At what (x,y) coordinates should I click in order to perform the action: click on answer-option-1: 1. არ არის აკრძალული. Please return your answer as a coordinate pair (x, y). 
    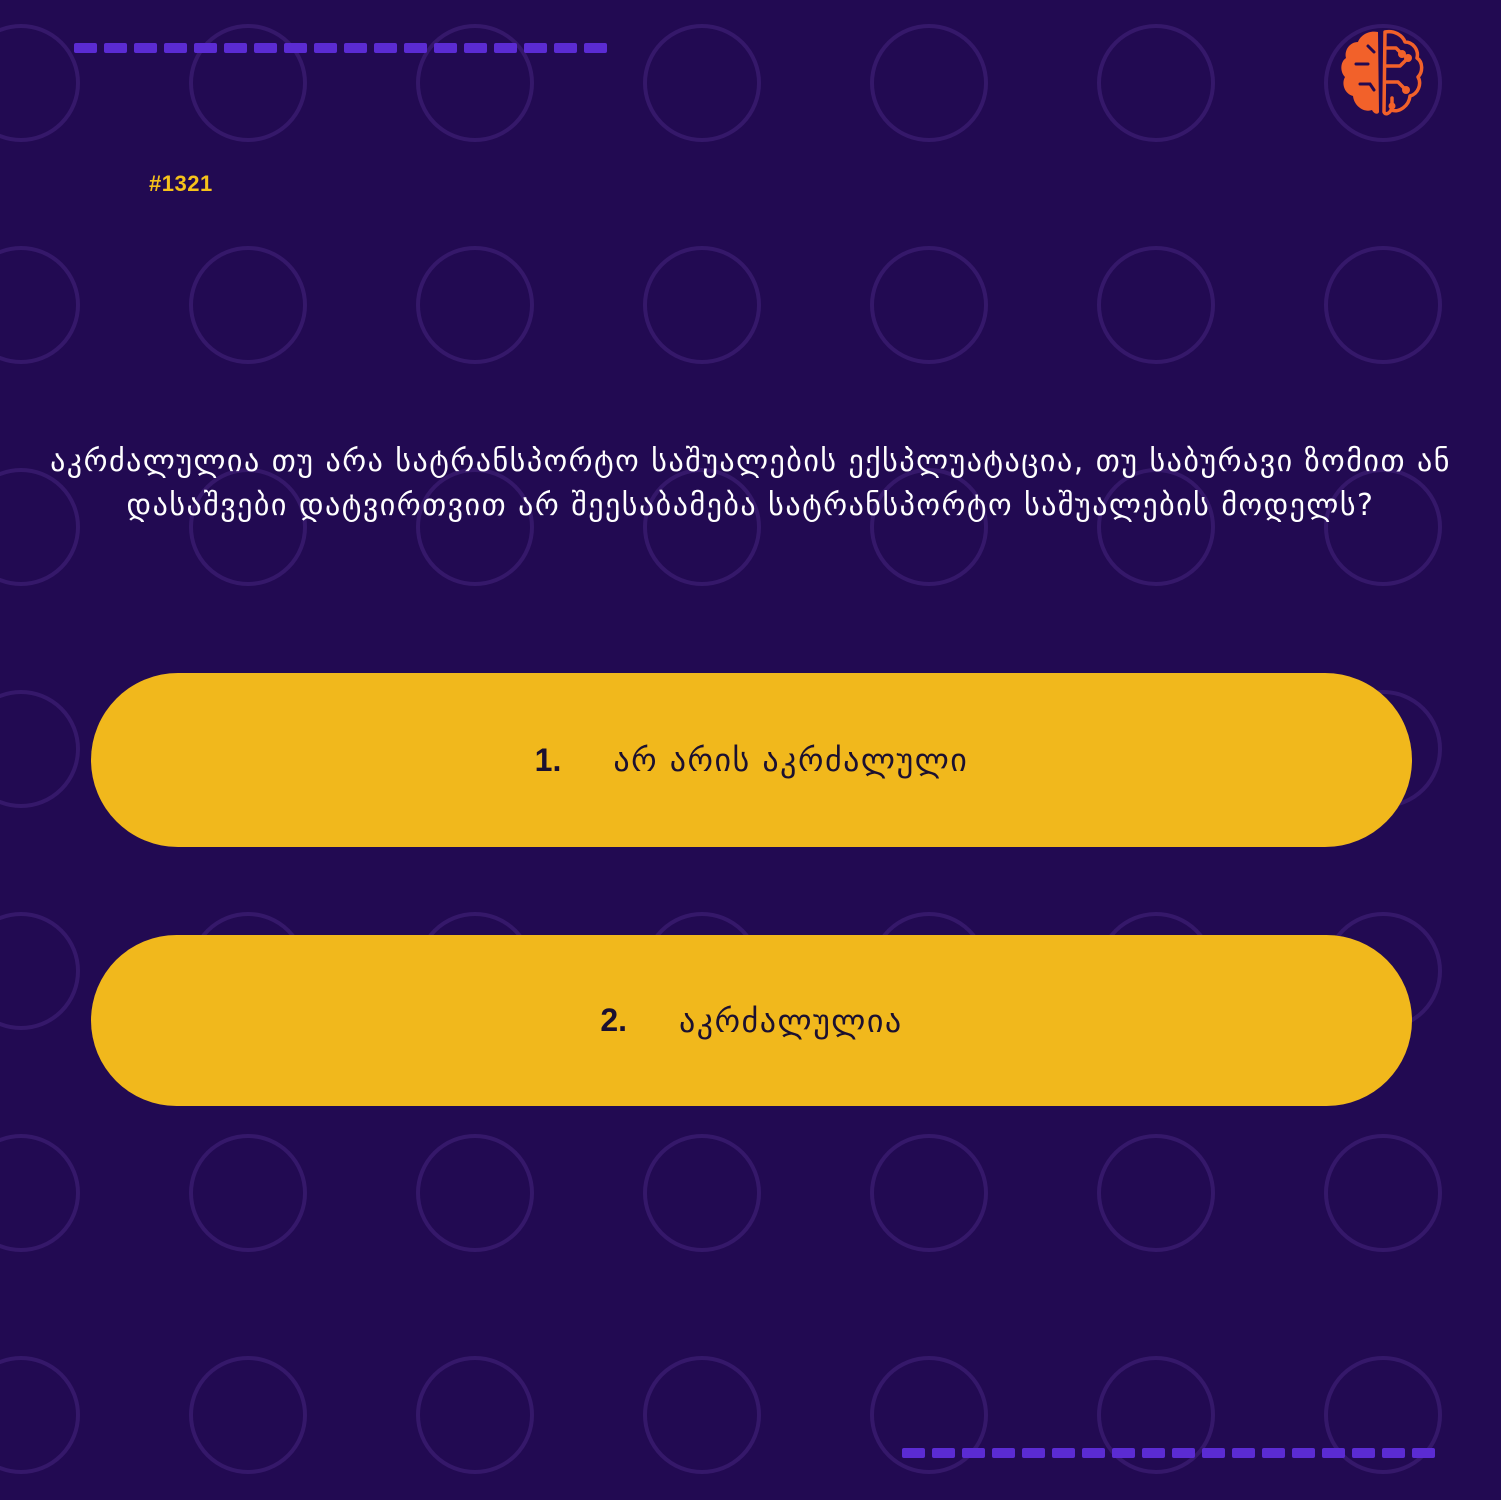
    Looking at the image, I should click on (751, 760).